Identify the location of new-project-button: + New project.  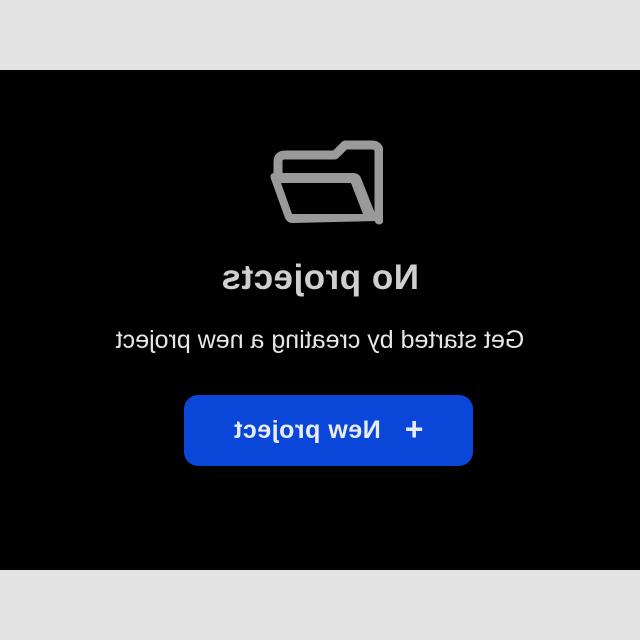
(328, 430).